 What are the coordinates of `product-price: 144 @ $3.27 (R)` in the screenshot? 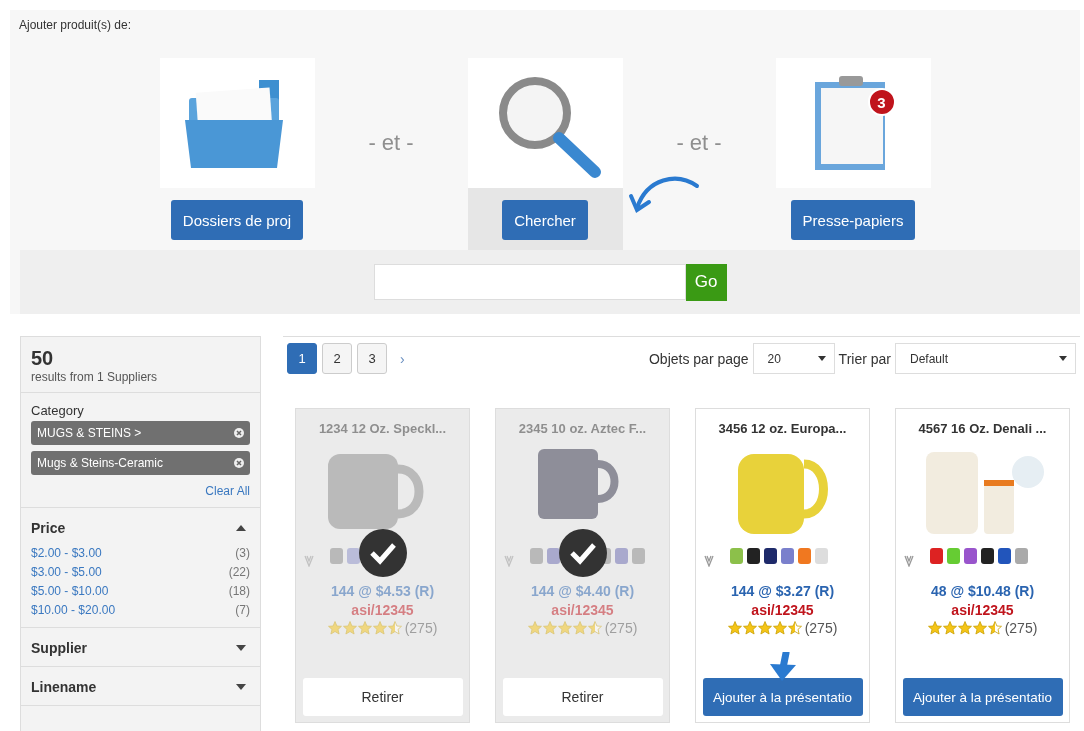 It's located at (782, 591).